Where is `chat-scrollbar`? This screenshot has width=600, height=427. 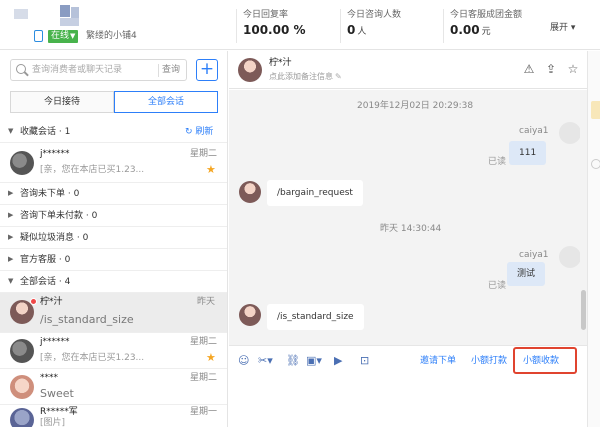
chat-scrollbar is located at coordinates (583, 217).